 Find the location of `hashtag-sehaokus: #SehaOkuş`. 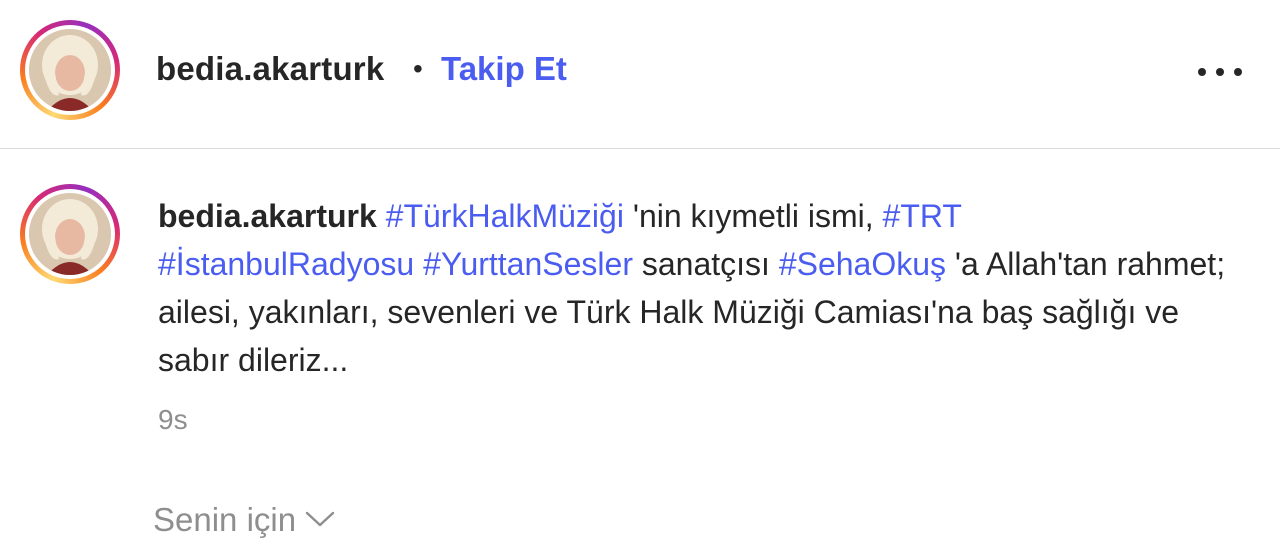

hashtag-sehaokus: #SehaOkuş is located at coordinates (862, 264).